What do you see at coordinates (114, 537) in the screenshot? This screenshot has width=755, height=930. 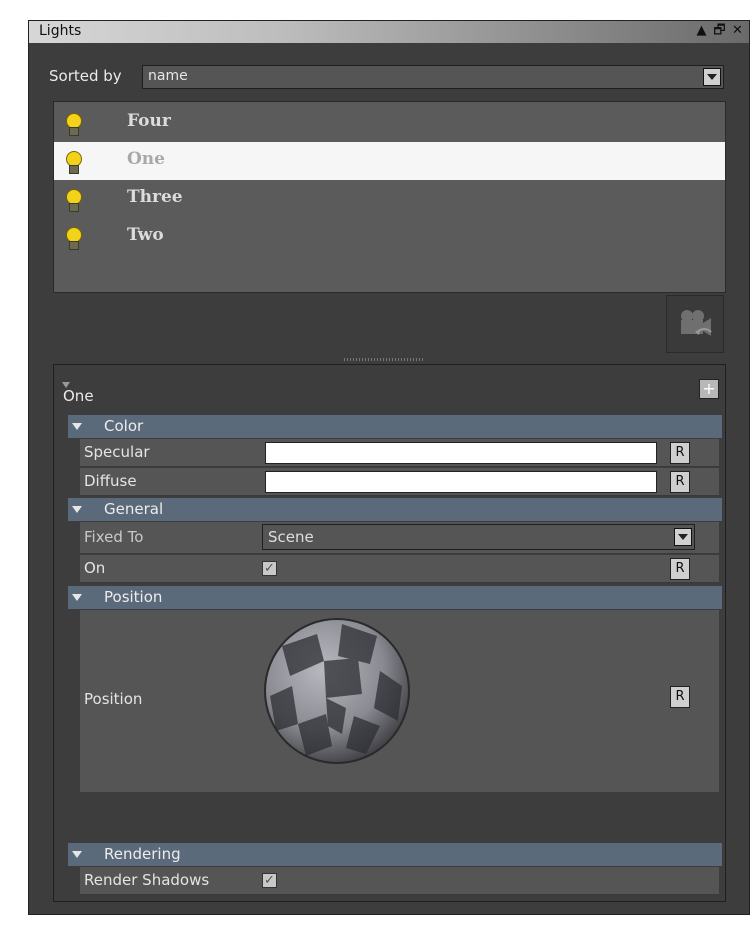 I see `fixed-to-label: Fixed To` at bounding box center [114, 537].